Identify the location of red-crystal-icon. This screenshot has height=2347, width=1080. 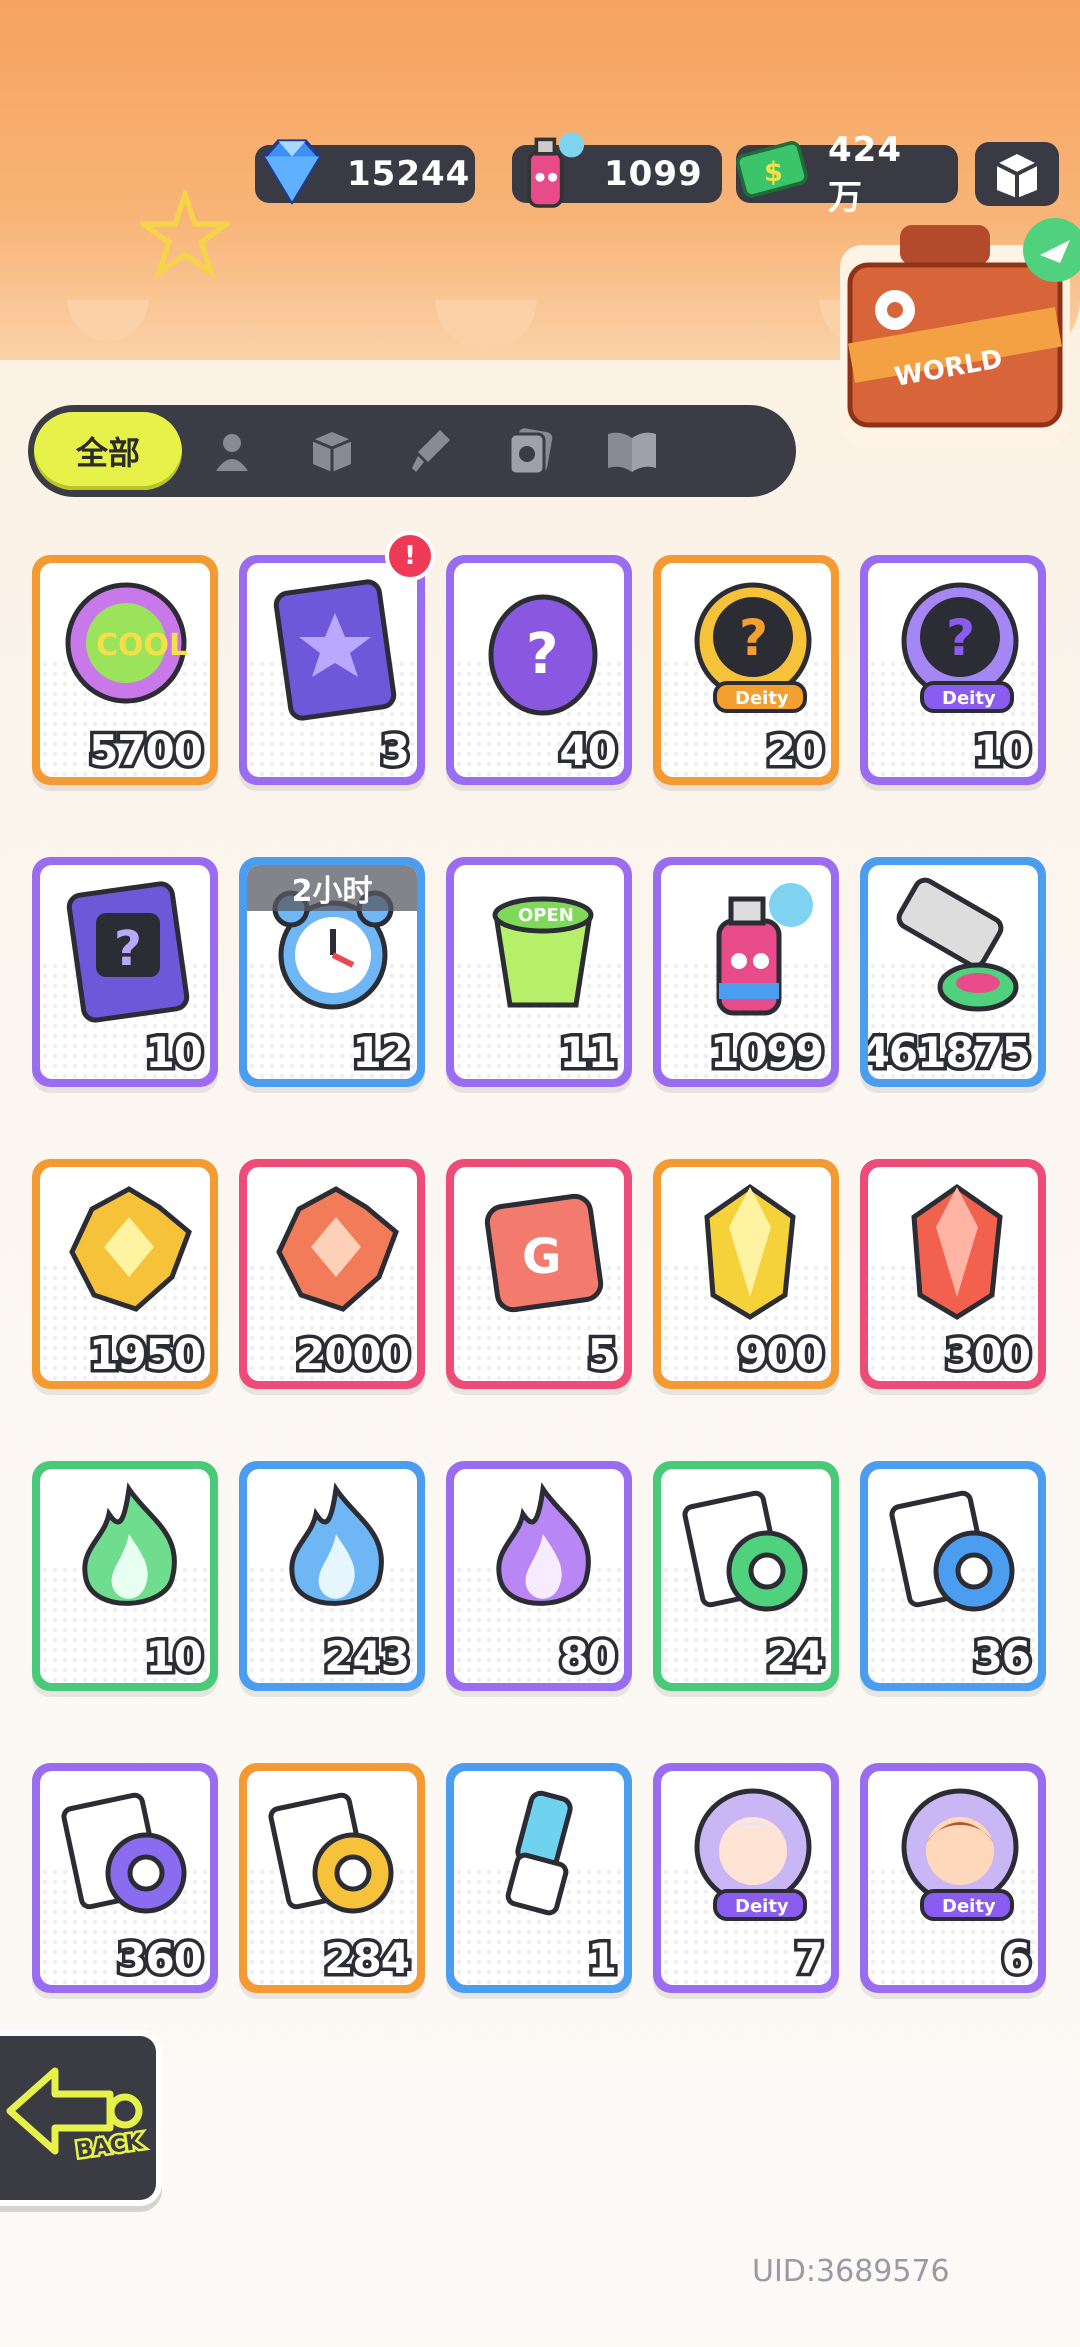
(337, 1249).